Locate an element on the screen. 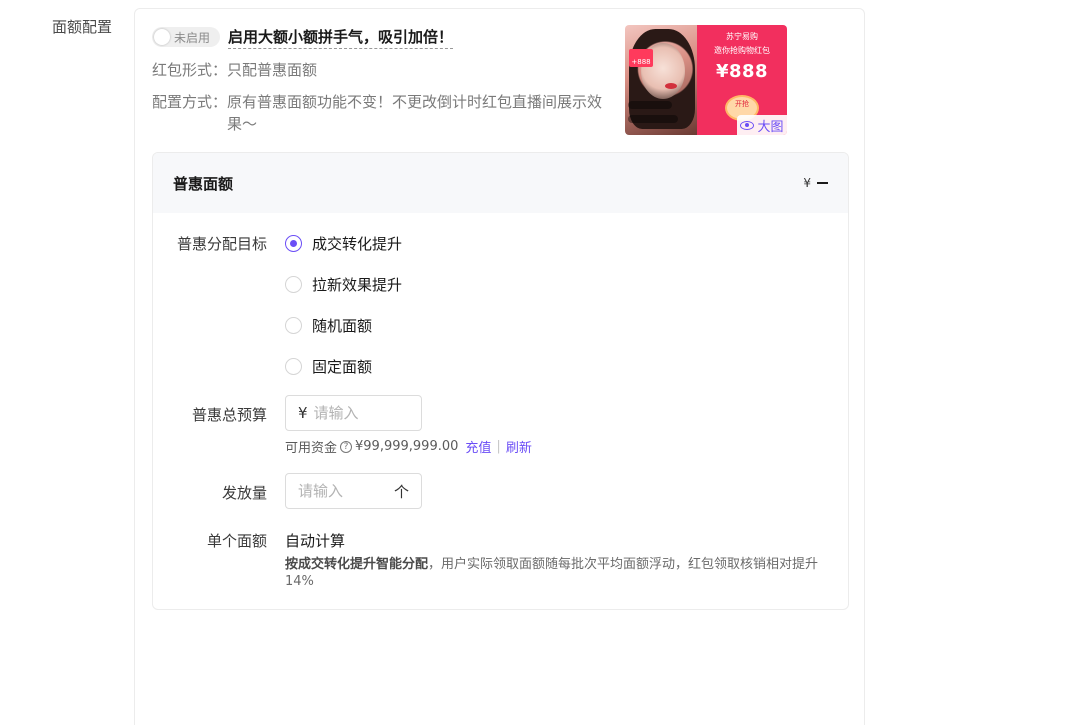 The width and height of the screenshot is (1080, 725). view-large-button: 大图 is located at coordinates (762, 125).